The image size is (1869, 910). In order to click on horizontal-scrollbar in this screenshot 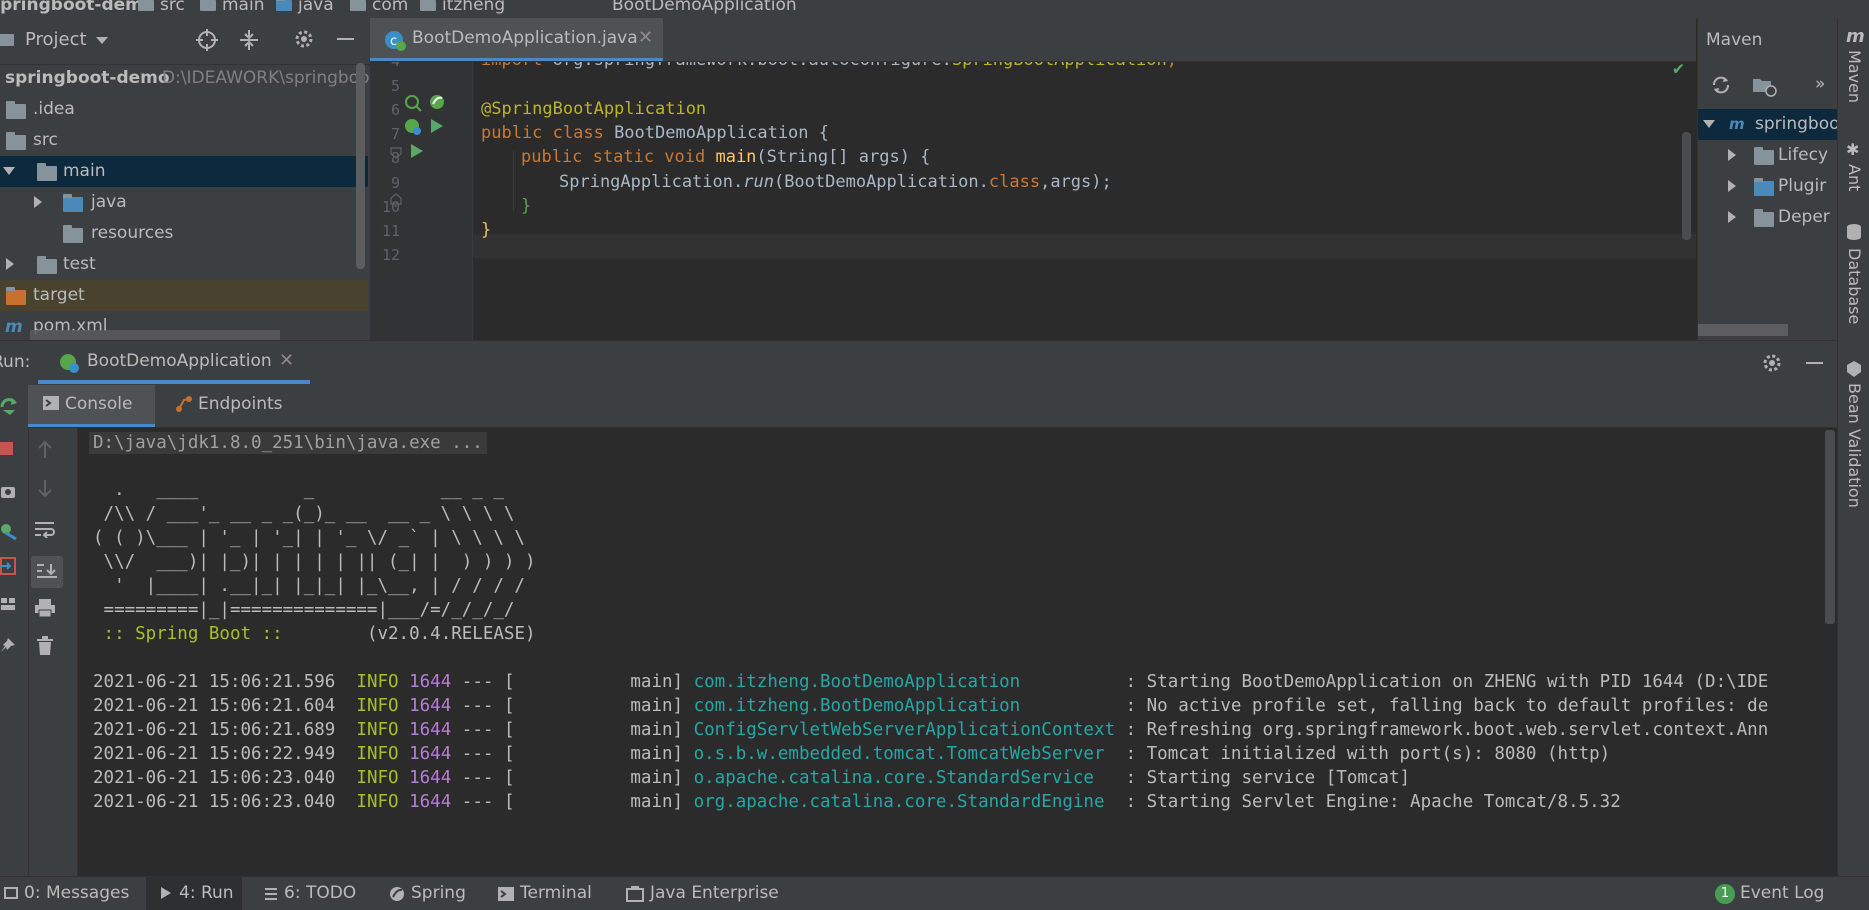, I will do `click(1743, 330)`.